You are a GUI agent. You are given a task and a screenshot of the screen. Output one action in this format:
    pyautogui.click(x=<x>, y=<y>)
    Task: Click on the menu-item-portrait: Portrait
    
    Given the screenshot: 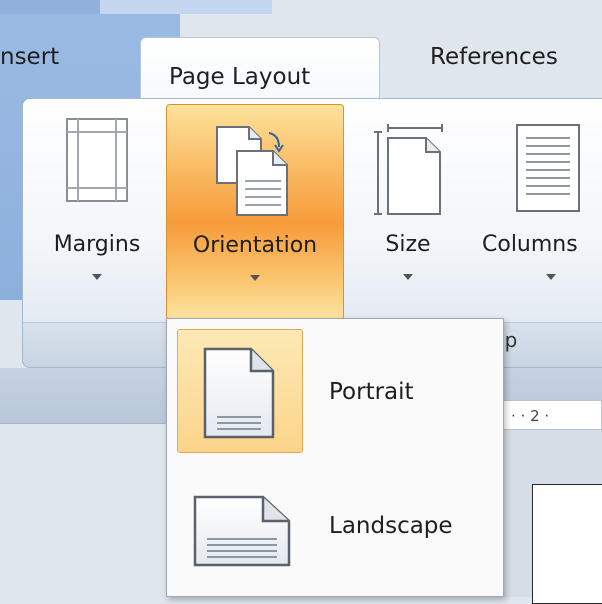 What is the action you would take?
    pyautogui.click(x=335, y=390)
    